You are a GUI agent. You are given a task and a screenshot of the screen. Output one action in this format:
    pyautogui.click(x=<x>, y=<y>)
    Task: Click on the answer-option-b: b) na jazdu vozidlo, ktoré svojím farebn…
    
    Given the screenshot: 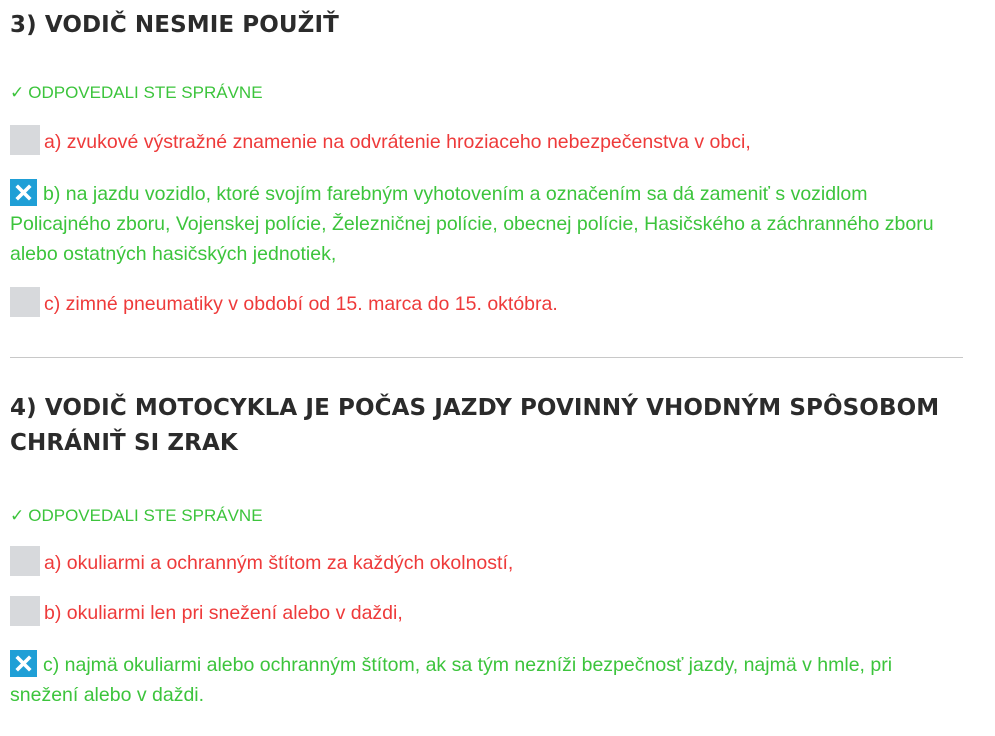 What is the action you would take?
    pyautogui.click(x=482, y=224)
    